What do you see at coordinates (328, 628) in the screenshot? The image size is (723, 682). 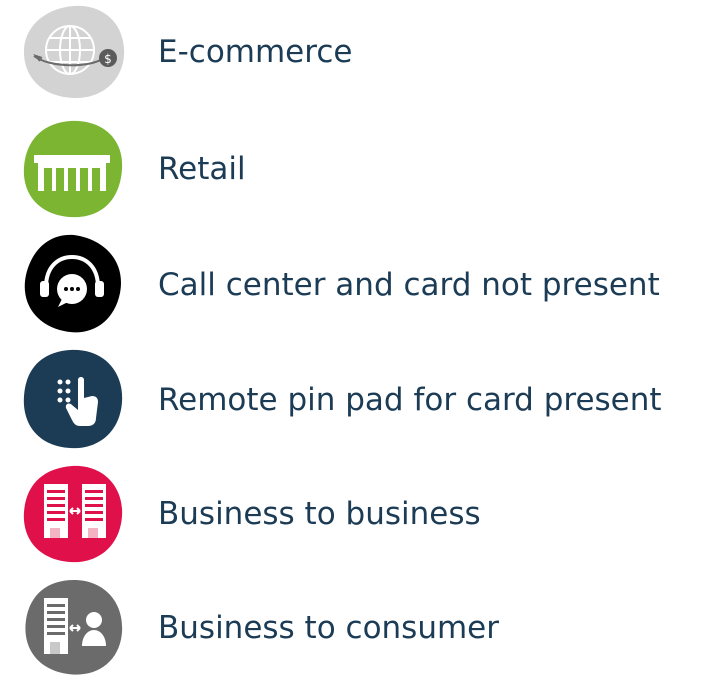 I see `list-item-label: Business to consumer` at bounding box center [328, 628].